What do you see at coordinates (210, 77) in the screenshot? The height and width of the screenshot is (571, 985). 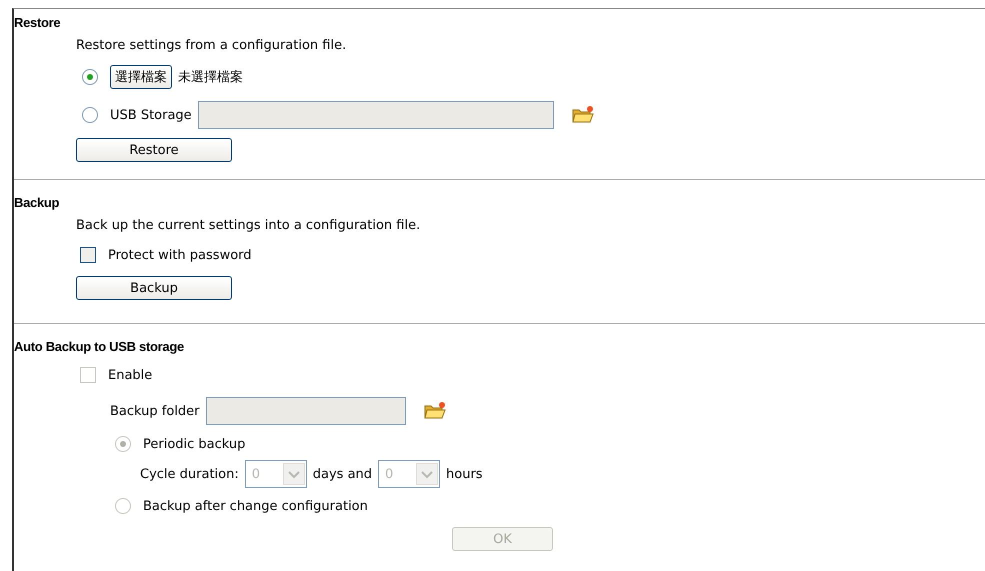 I see `file-status-text: 未選擇檔案` at bounding box center [210, 77].